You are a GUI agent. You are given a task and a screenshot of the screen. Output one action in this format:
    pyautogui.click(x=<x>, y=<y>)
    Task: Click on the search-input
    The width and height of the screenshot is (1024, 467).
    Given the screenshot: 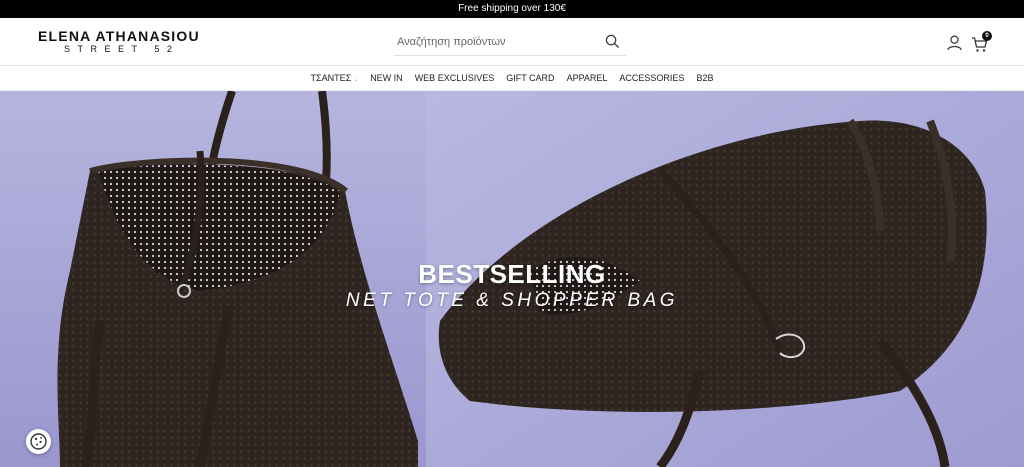 What is the action you would take?
    pyautogui.click(x=497, y=42)
    